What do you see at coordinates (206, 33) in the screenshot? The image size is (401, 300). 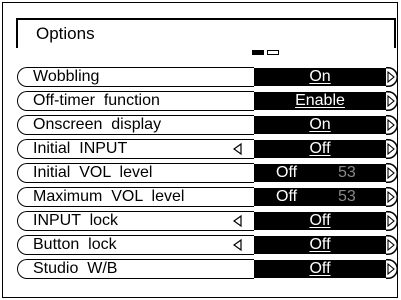 I see `title-tab: Options` at bounding box center [206, 33].